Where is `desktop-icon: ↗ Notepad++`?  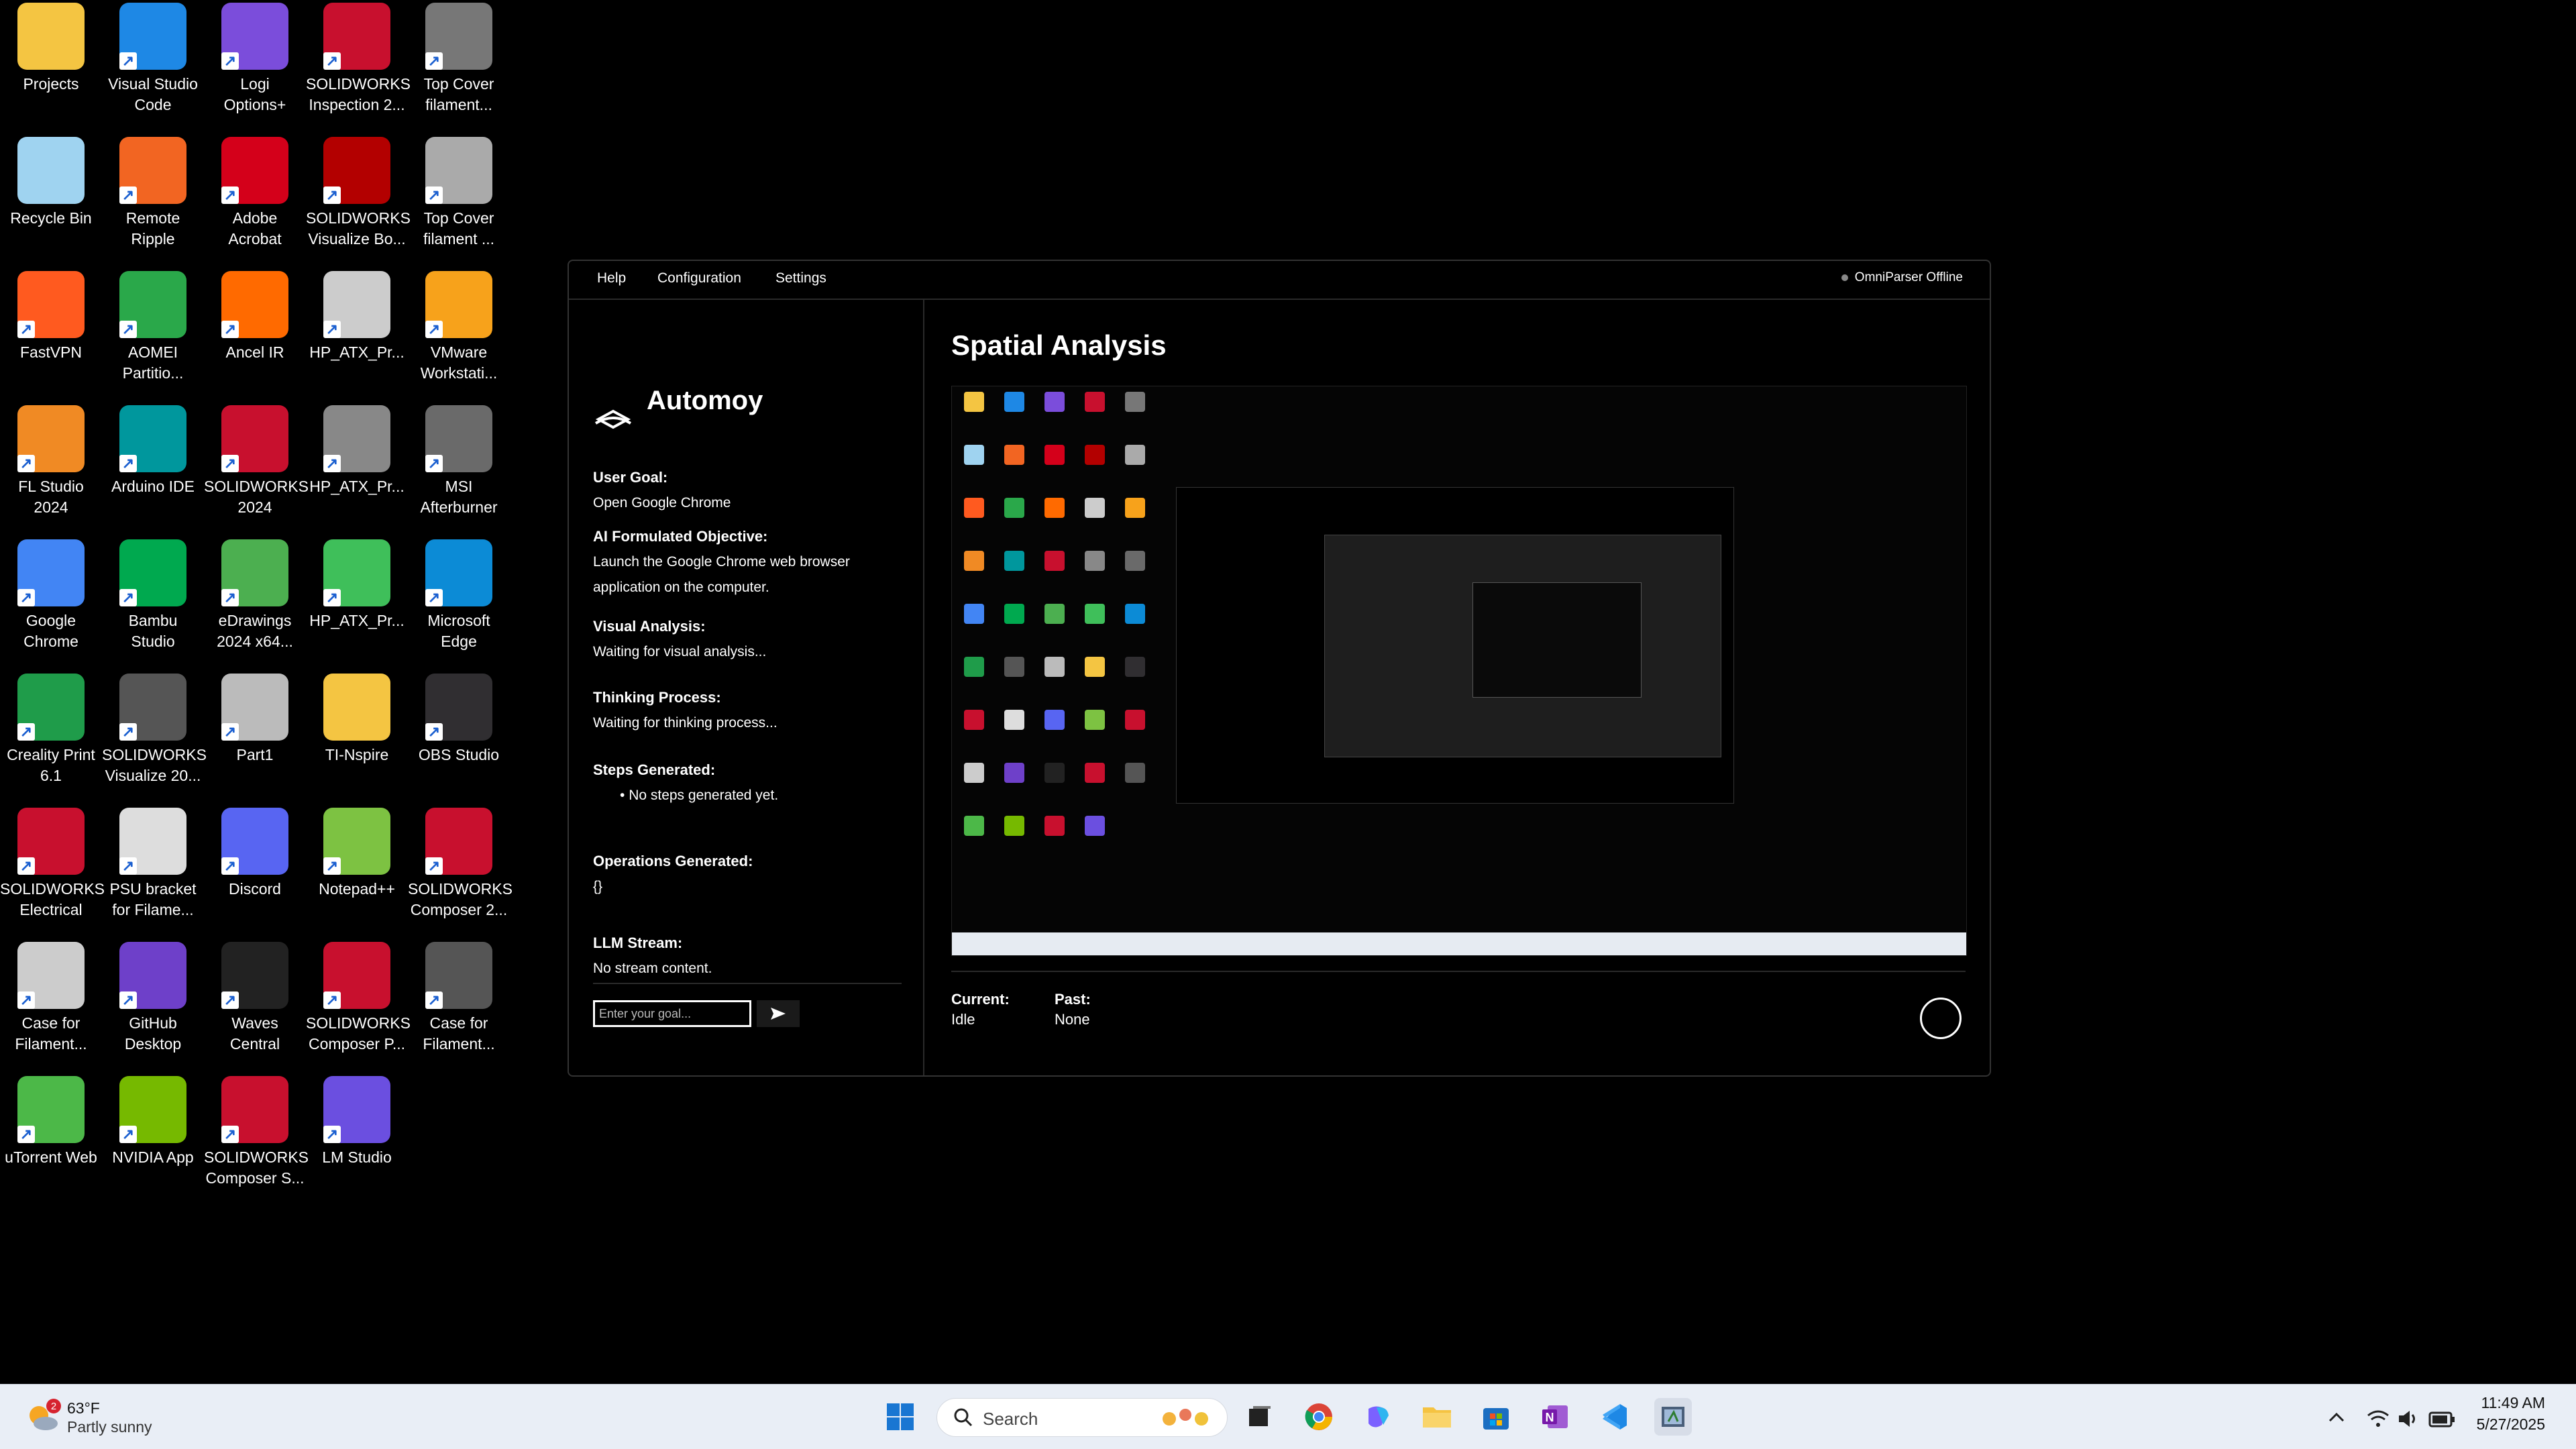 desktop-icon: ↗ Notepad++ is located at coordinates (357, 868).